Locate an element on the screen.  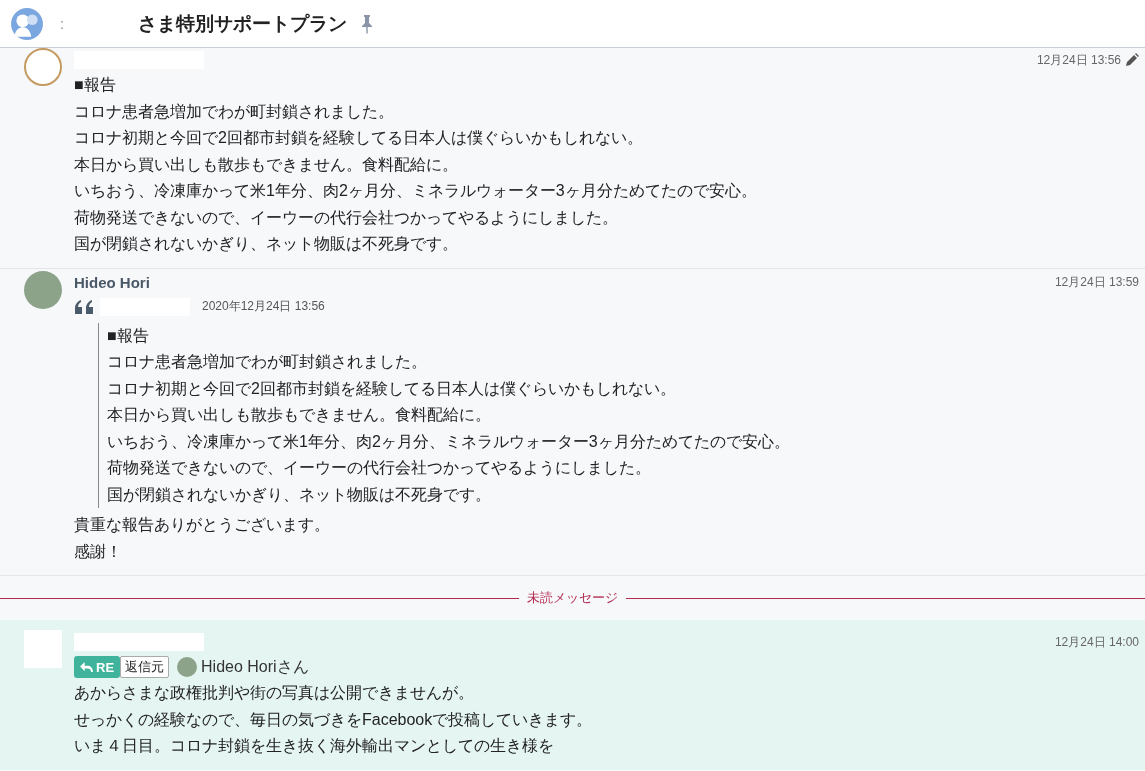
reply-badge-text: RE is located at coordinates (105, 667).